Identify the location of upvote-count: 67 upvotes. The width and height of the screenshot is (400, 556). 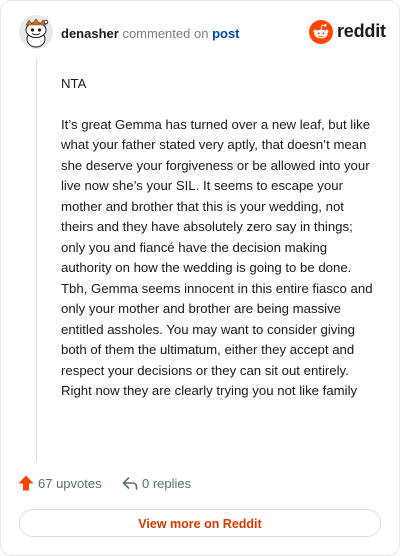
(64, 483).